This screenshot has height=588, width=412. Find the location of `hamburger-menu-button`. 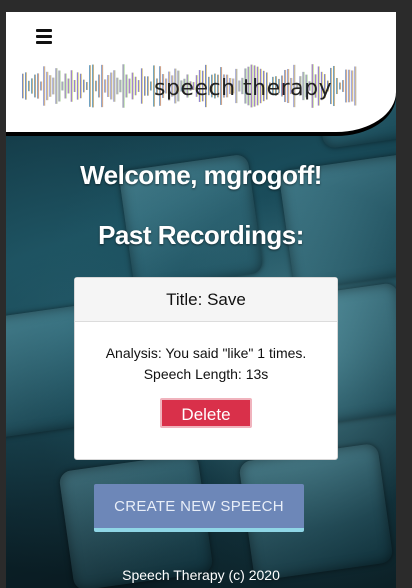

hamburger-menu-button is located at coordinates (44, 36).